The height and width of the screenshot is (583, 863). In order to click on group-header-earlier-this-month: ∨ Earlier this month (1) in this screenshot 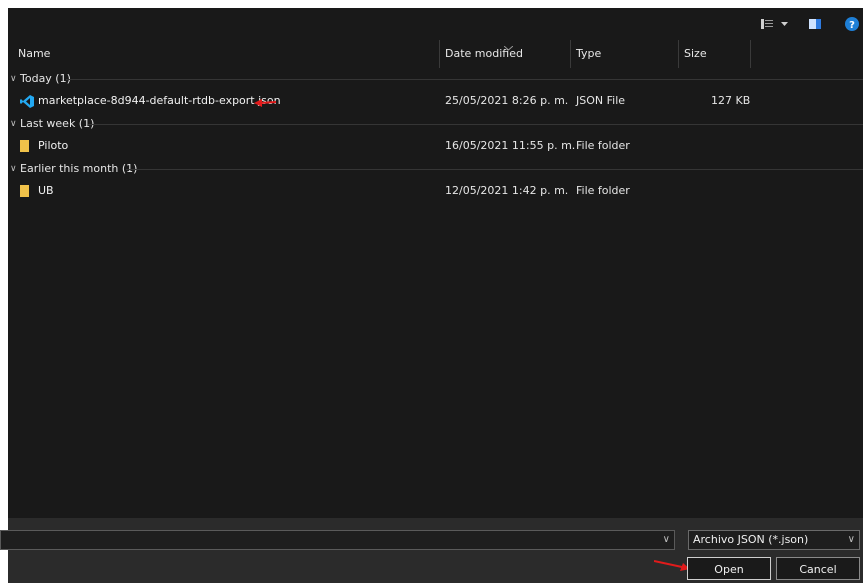, I will do `click(435, 169)`.